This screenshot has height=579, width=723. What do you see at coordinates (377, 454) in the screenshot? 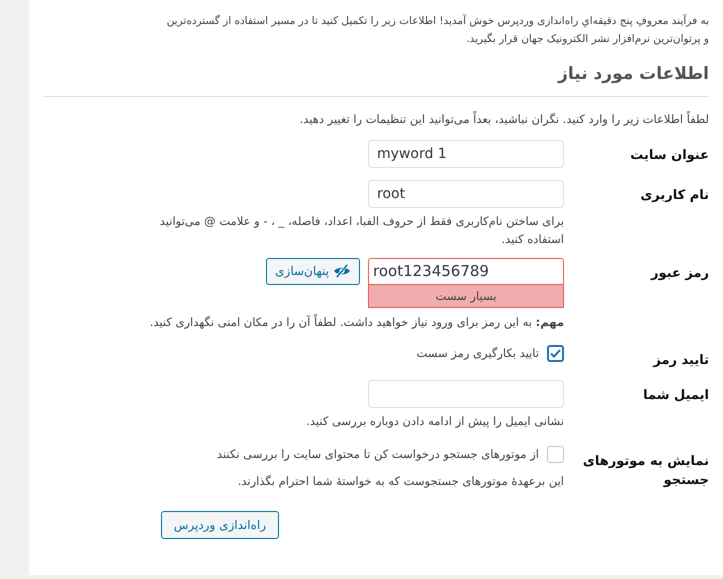
I see `checkbox-label: از موتورهای جستجو درخواست کن تا محتوای سایت را بررسی نکنند` at bounding box center [377, 454].